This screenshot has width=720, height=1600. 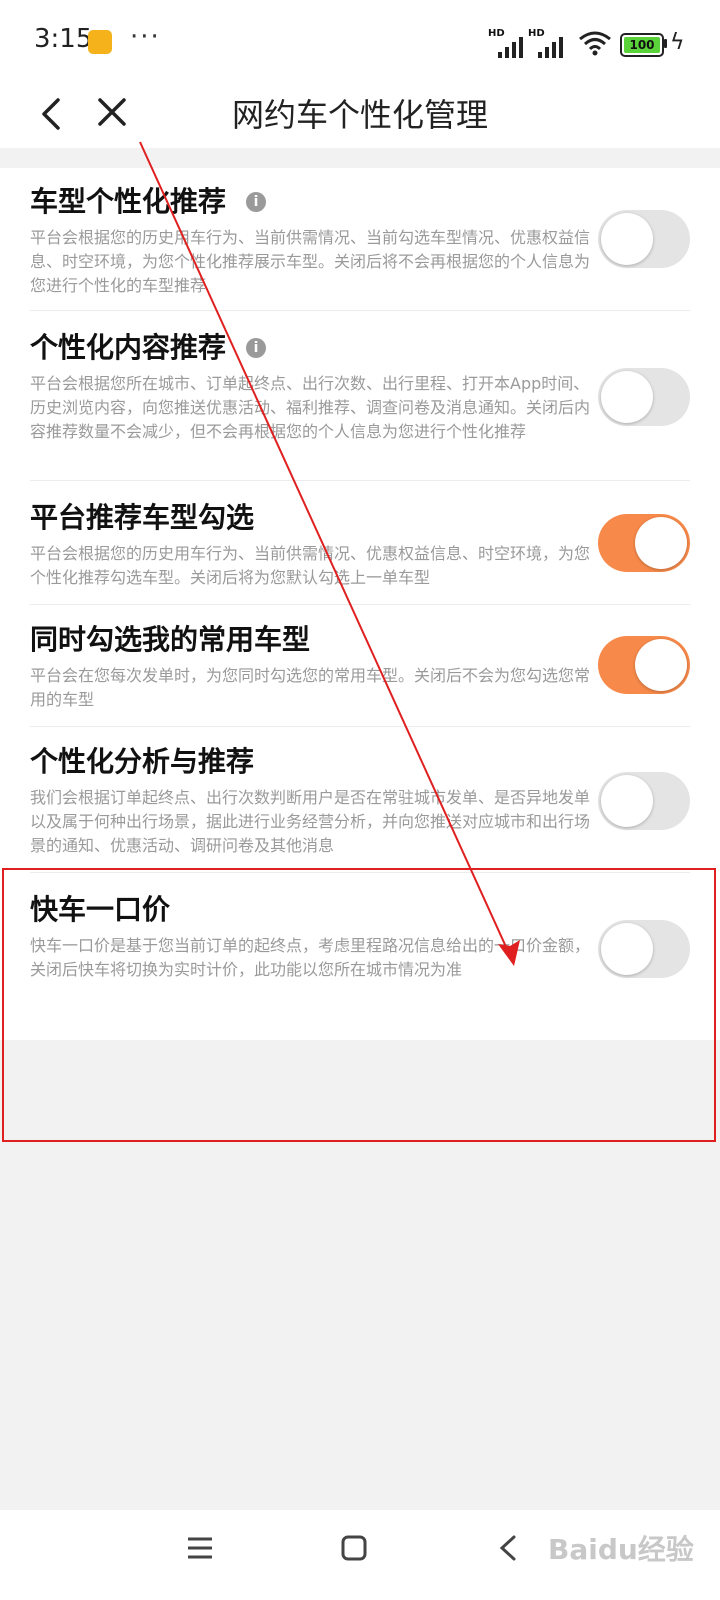 I want to click on watermark-logo: Baidu经验, so click(x=621, y=1549).